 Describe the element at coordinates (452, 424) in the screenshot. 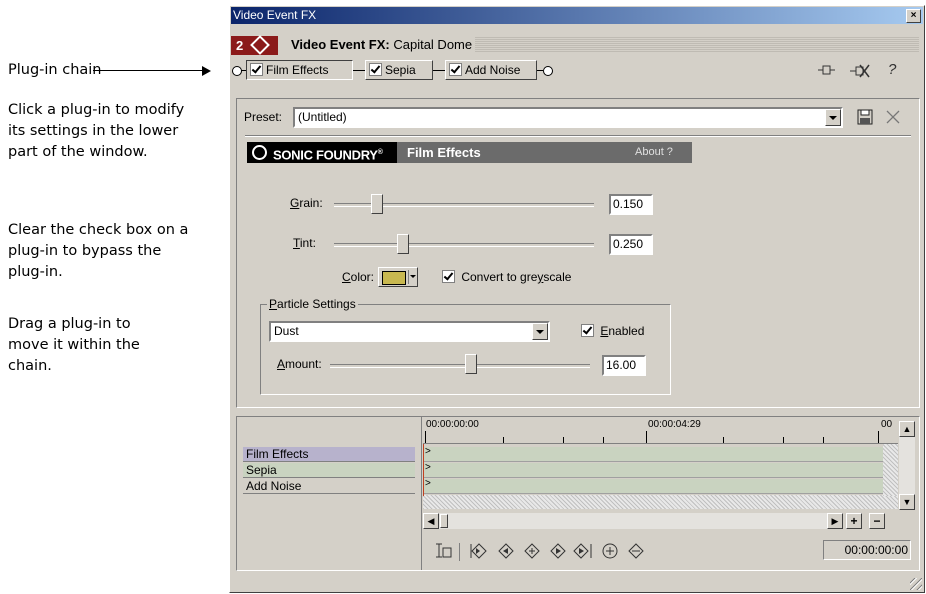

I see `ruler-label-start: 00:00:00:00` at that location.